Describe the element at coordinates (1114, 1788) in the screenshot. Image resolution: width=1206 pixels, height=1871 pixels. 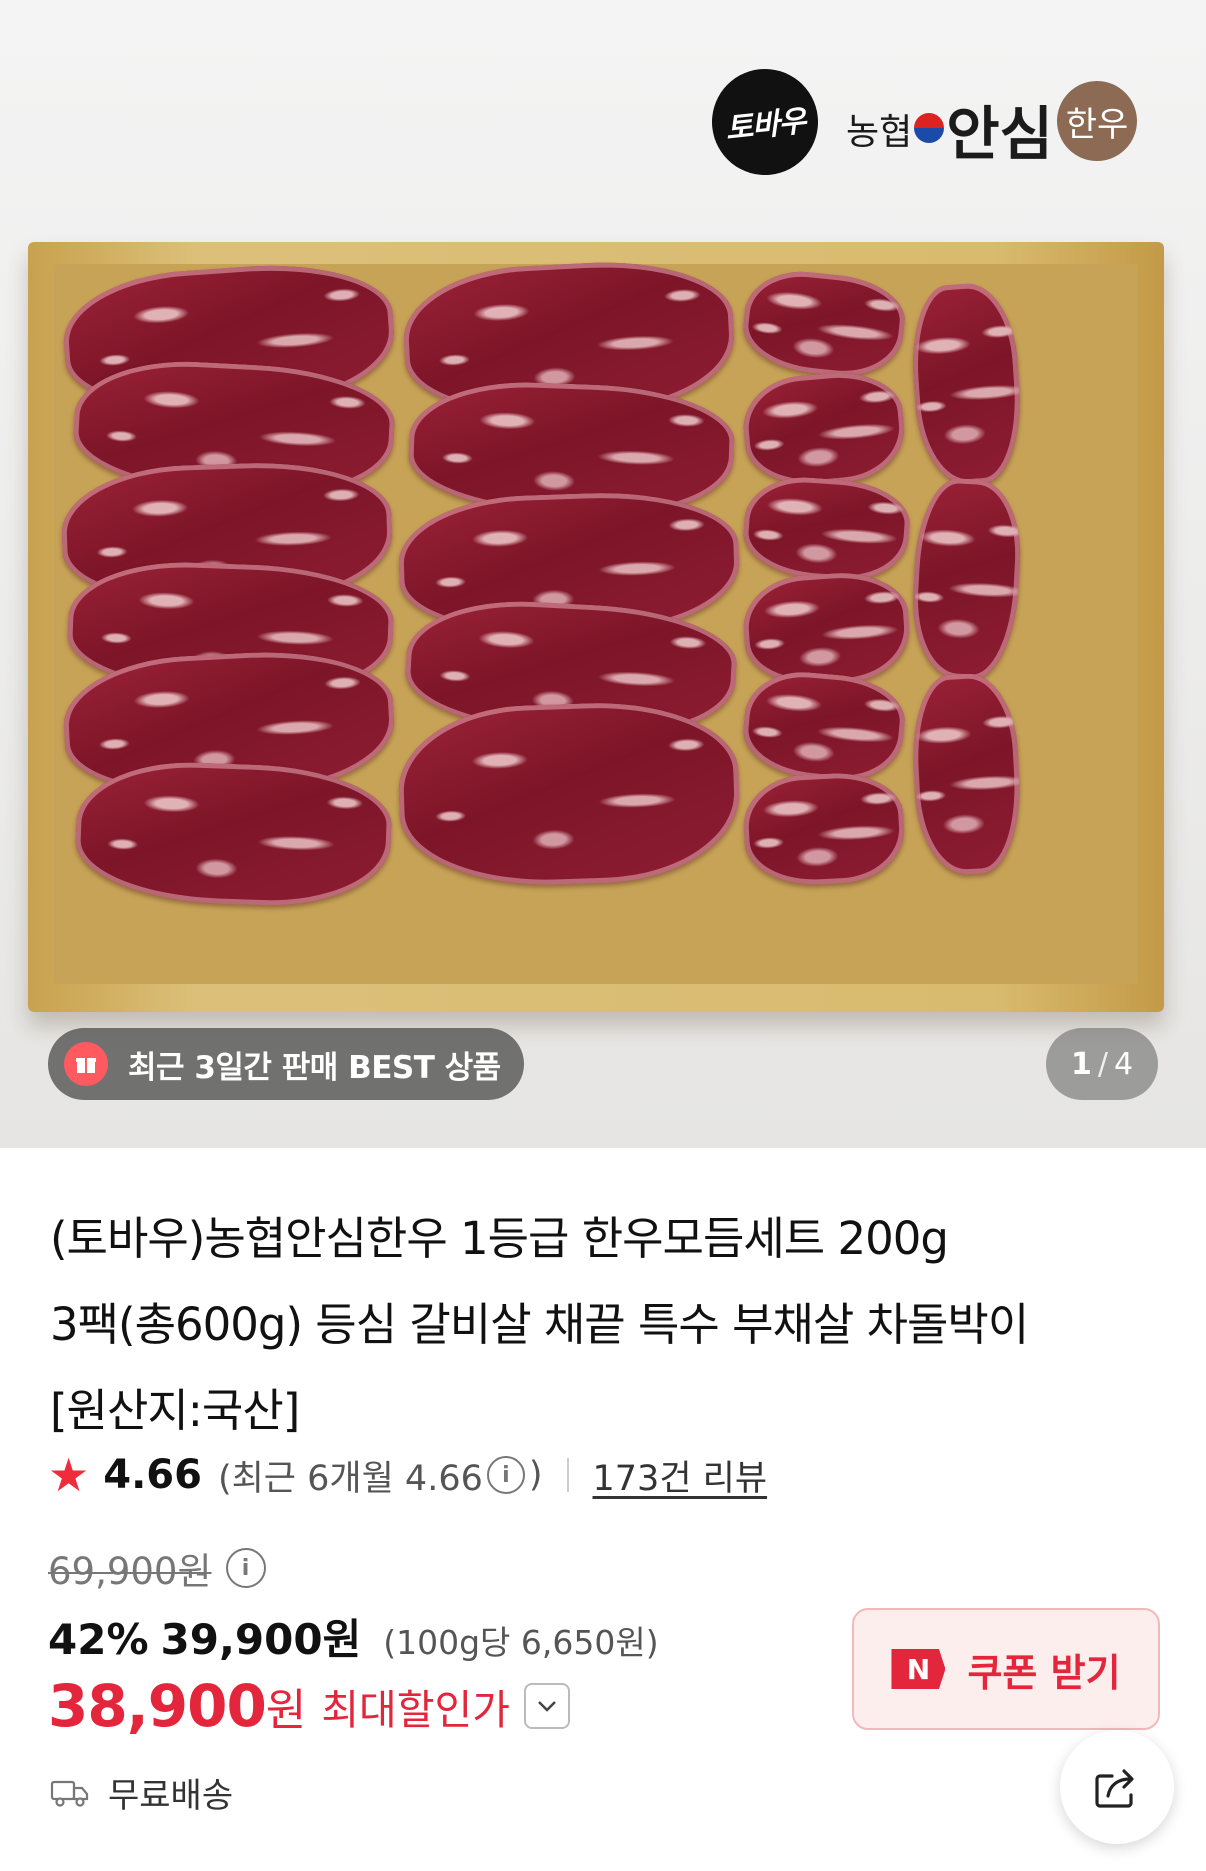
I see `share-icon` at that location.